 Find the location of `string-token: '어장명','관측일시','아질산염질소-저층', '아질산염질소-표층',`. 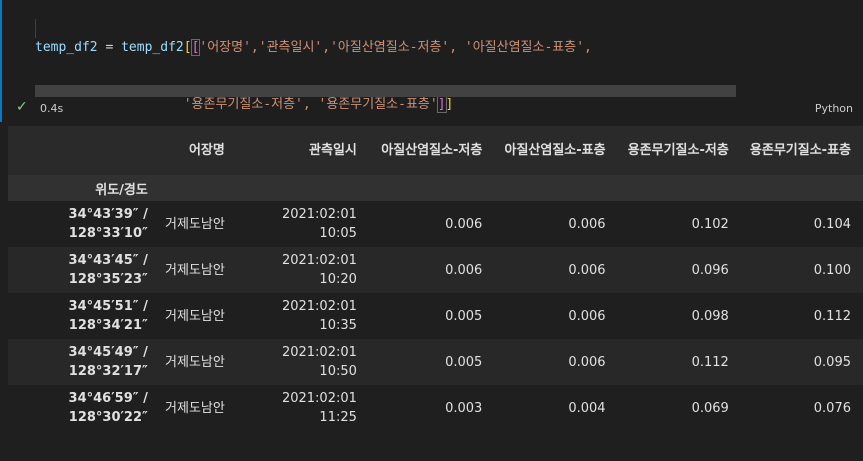

string-token: '어장명','관측일시','아질산염질소-저층', '아질산염질소-표층', is located at coordinates (395, 47).